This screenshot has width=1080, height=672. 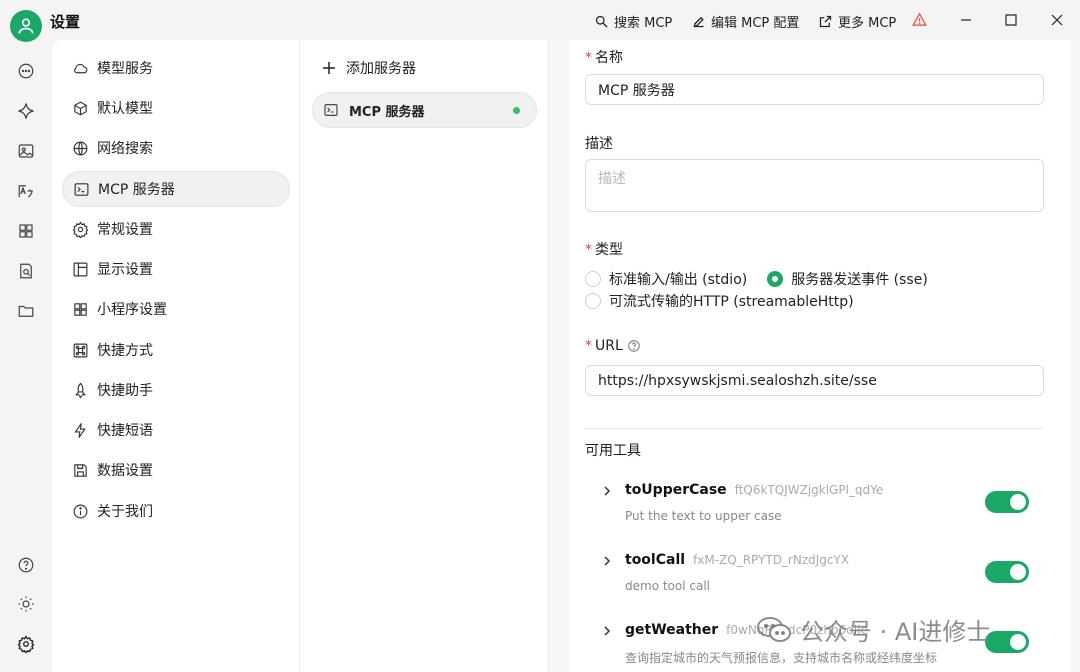 What do you see at coordinates (26, 604) in the screenshot?
I see `theme-icon` at bounding box center [26, 604].